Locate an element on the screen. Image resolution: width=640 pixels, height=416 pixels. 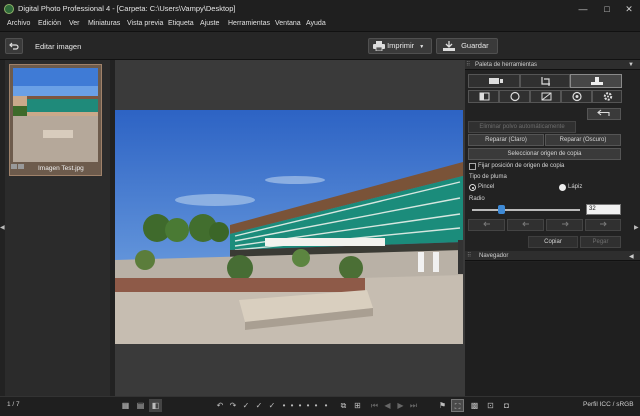
left-collapse-icon: ◀ is located at coordinates (2, 227).